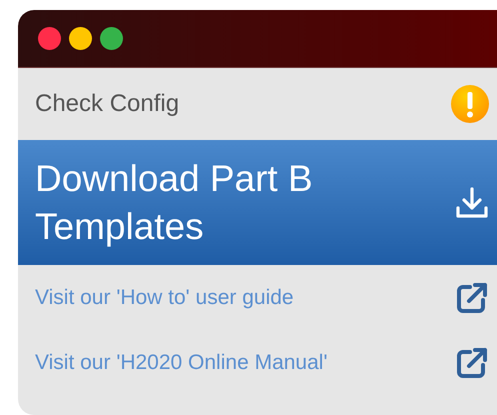  What do you see at coordinates (470, 104) in the screenshot?
I see `warning-icon` at bounding box center [470, 104].